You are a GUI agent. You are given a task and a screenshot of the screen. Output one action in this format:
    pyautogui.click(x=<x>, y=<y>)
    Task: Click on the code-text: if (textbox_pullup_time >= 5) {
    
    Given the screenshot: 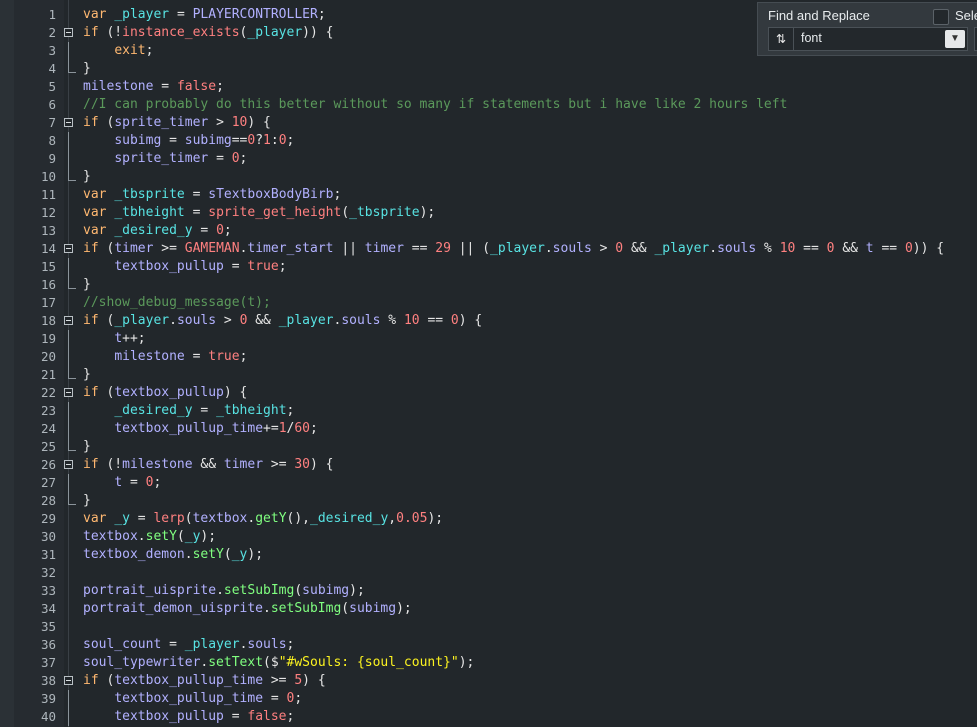 What is the action you would take?
    pyautogui.click(x=204, y=681)
    